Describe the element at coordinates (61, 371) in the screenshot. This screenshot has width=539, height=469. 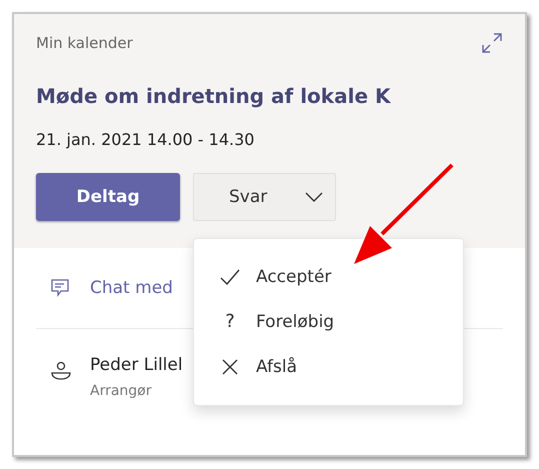
I see `person-icon` at that location.